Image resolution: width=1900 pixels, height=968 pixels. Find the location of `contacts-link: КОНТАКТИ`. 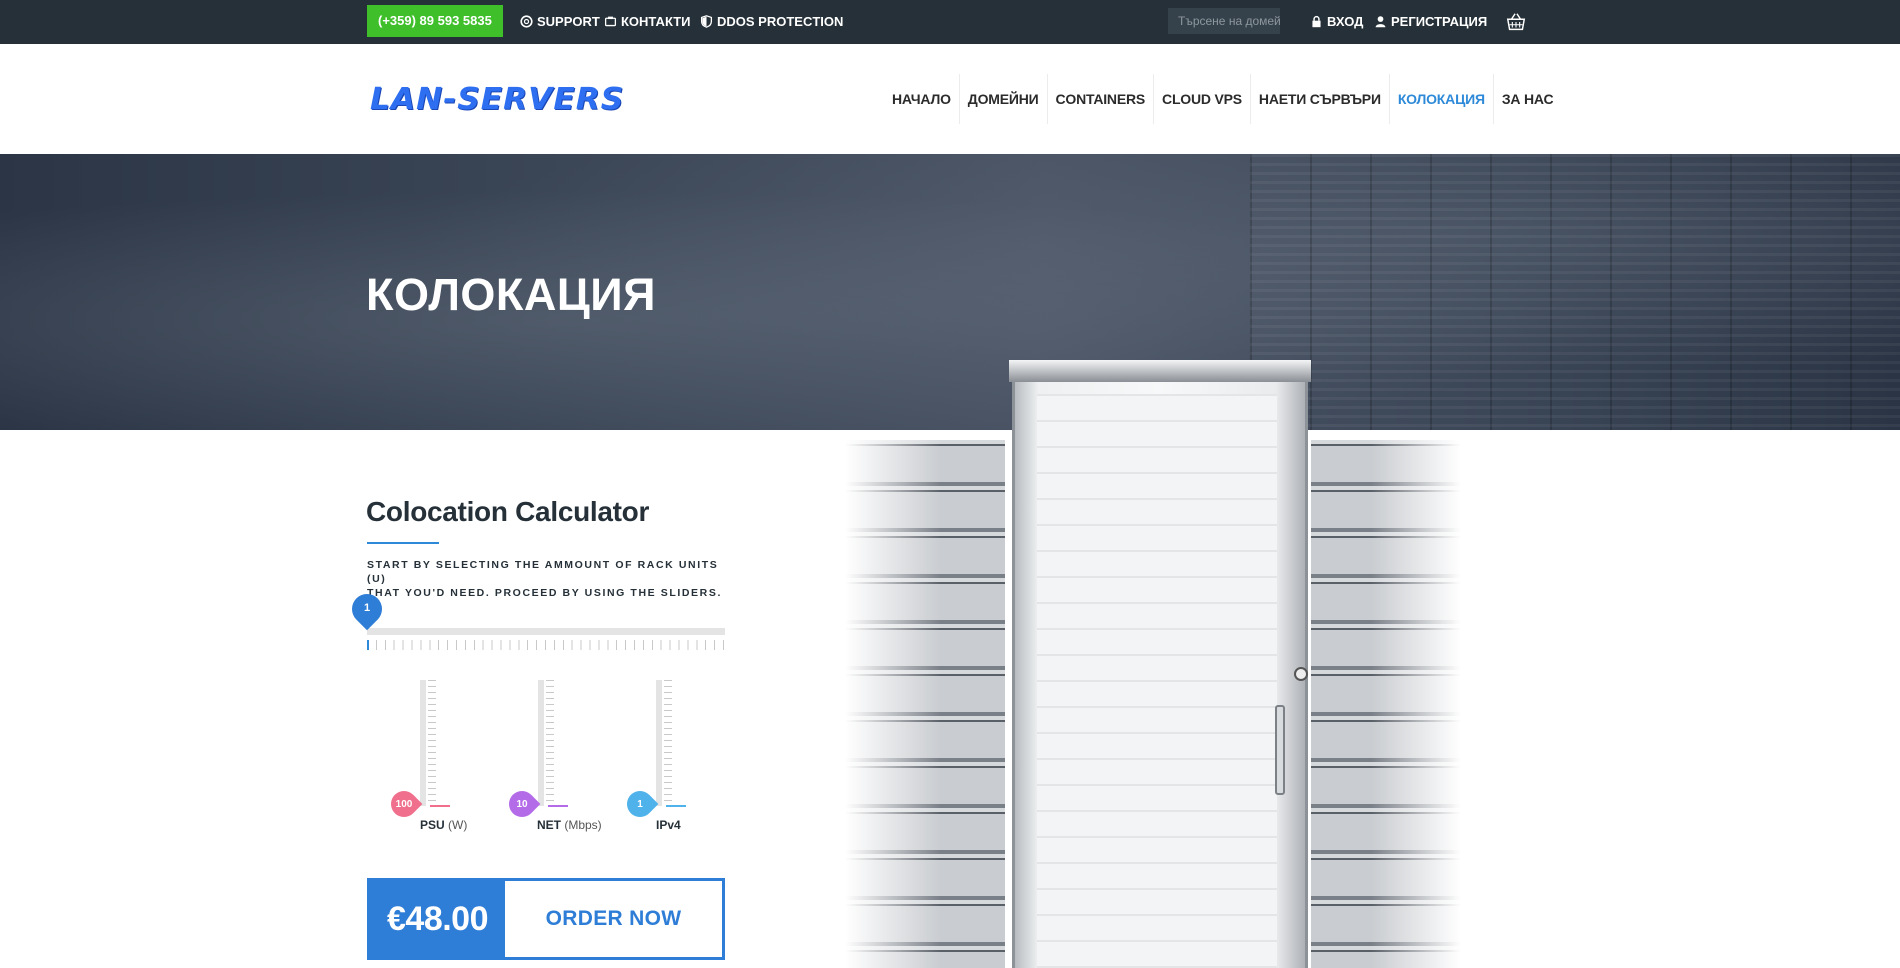

contacts-link: КОНТАКТИ is located at coordinates (647, 21).